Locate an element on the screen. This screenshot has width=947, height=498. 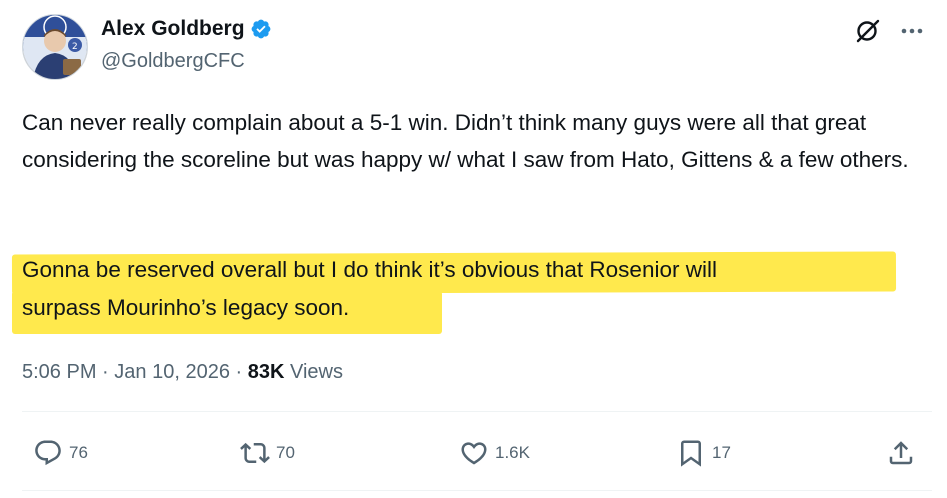
divider is located at coordinates (477, 411).